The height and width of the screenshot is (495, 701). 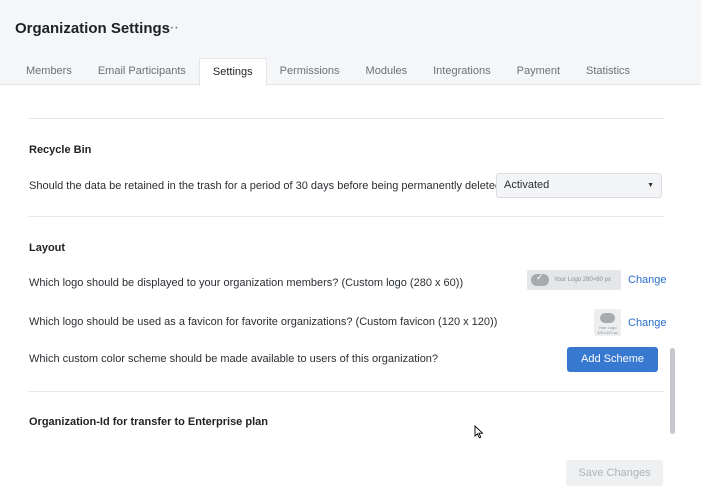 What do you see at coordinates (612, 359) in the screenshot?
I see `add-scheme-button: Add Scheme` at bounding box center [612, 359].